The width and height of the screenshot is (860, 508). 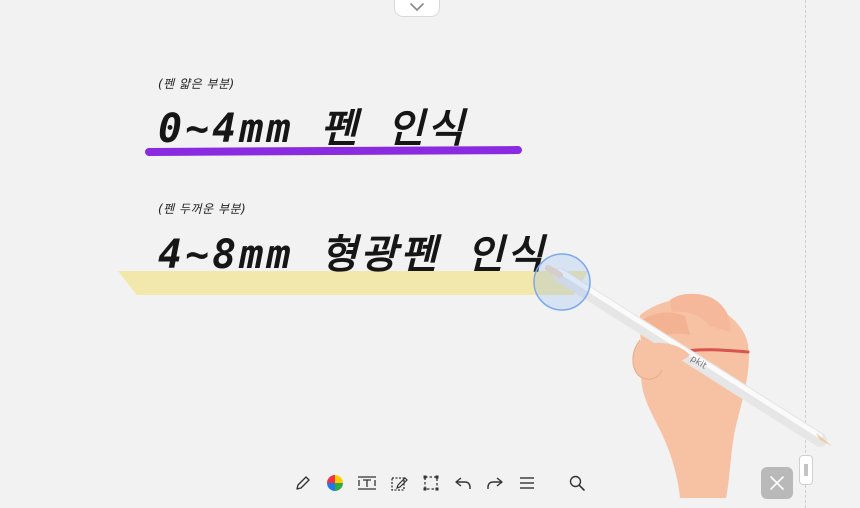 I want to click on thin-tip-title: 0~4mm 펜 인식, so click(x=312, y=129).